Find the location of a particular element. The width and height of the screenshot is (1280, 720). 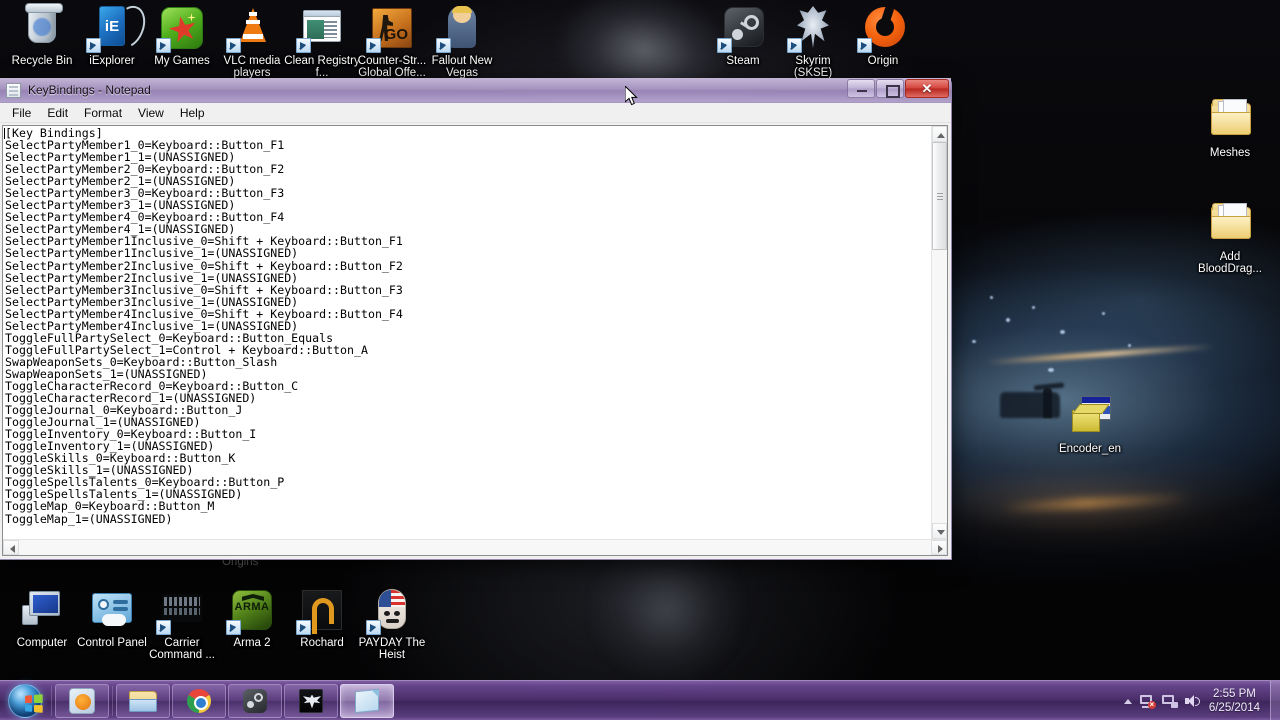

desktop-icon-my-games: My Games is located at coordinates (182, 35).